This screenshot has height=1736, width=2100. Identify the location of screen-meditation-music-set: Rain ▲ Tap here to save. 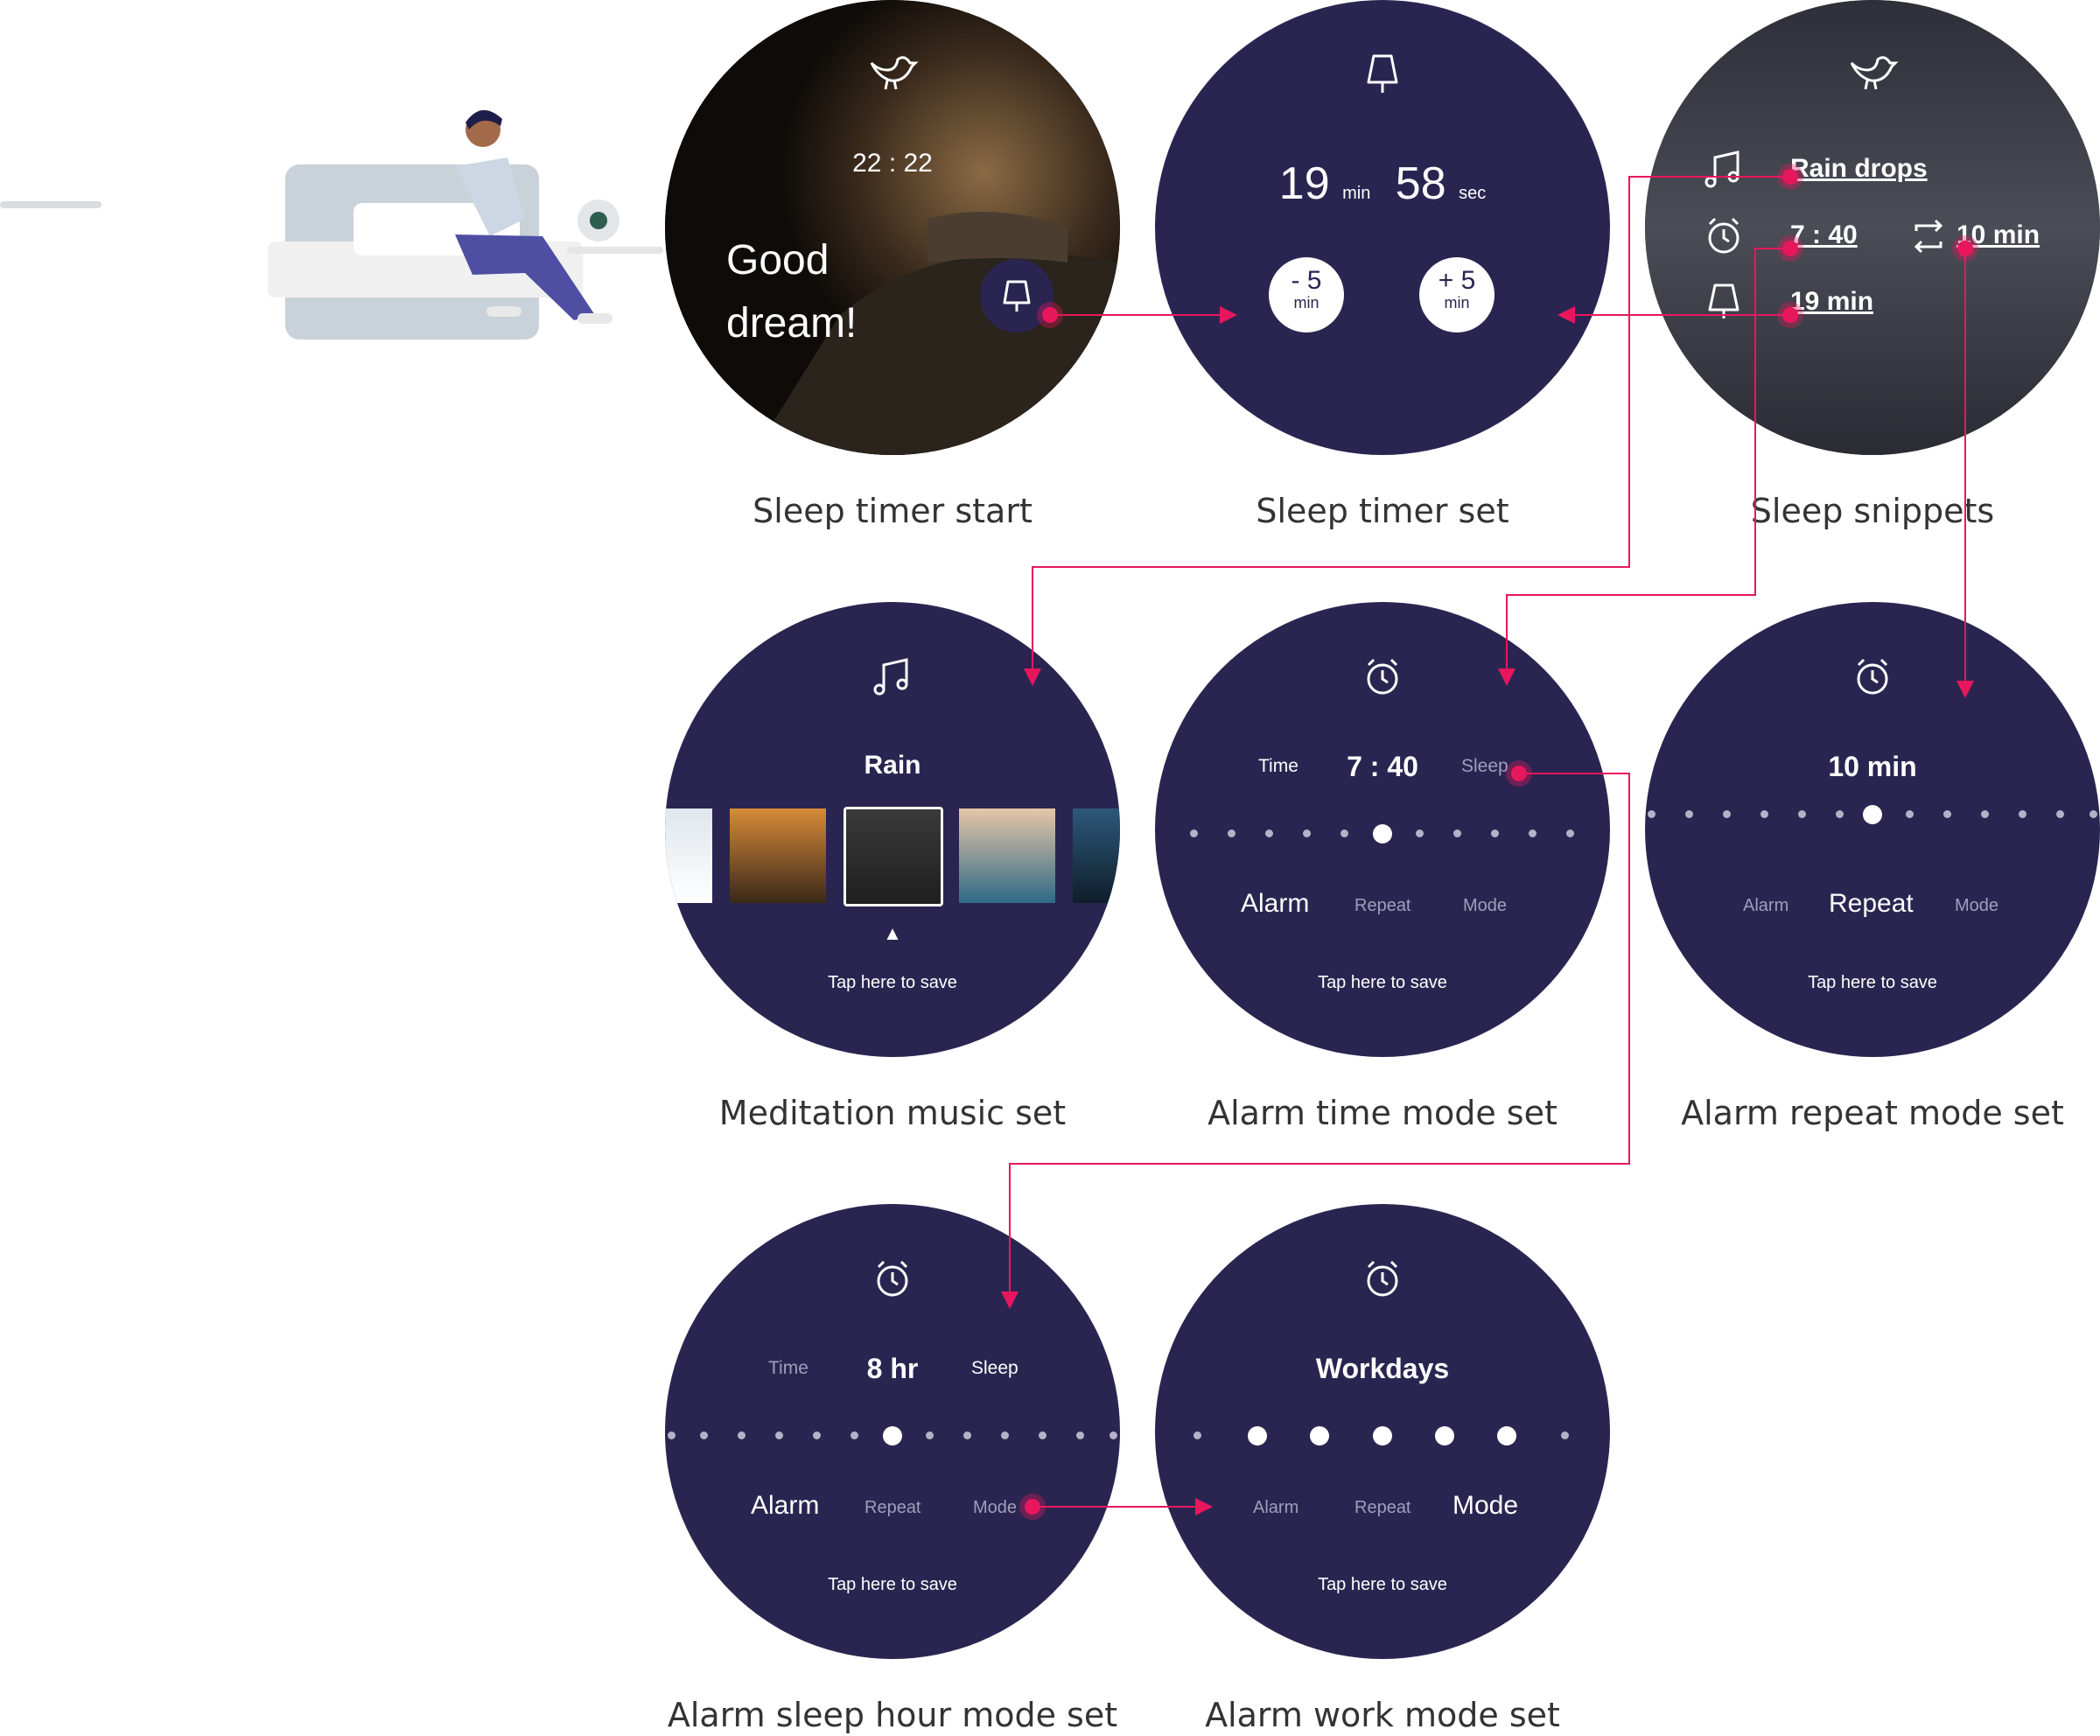
(892, 829).